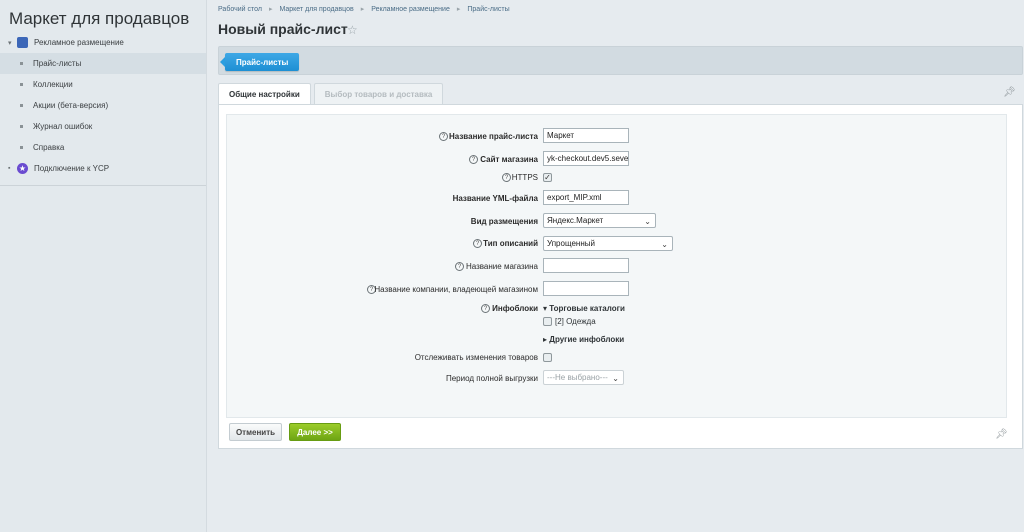  I want to click on sidebar-item-label: Прайс-листы, so click(57, 63).